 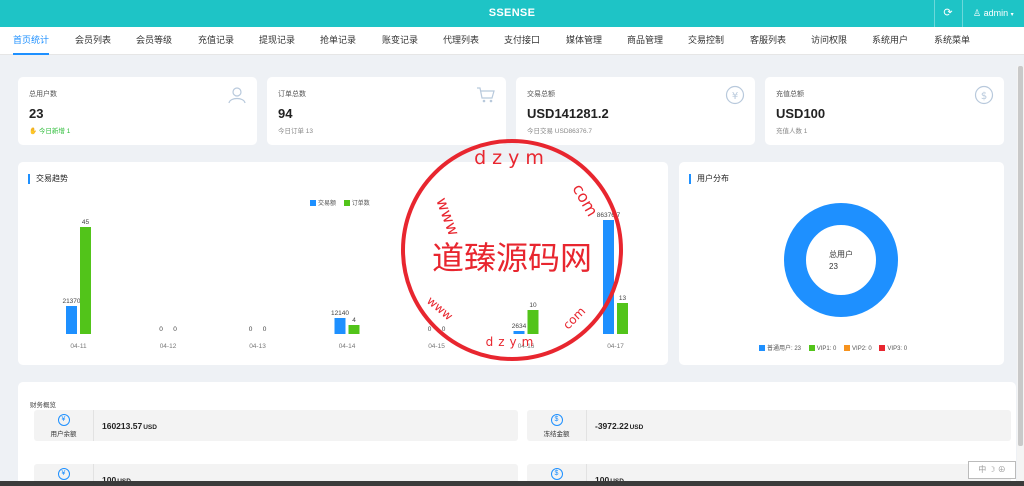 I want to click on donut-slice, so click(x=841, y=260).